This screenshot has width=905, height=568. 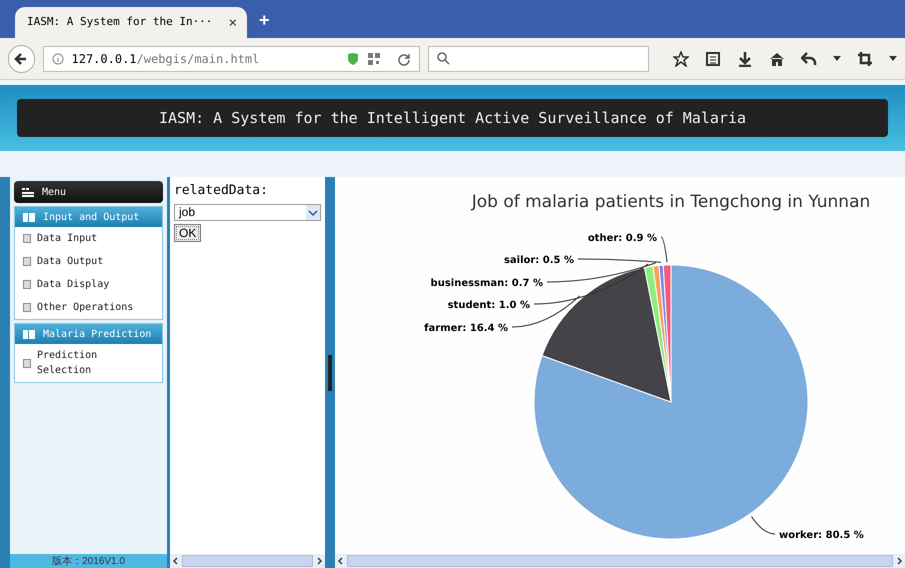 What do you see at coordinates (88, 261) in the screenshot?
I see `menu-item: Data Output` at bounding box center [88, 261].